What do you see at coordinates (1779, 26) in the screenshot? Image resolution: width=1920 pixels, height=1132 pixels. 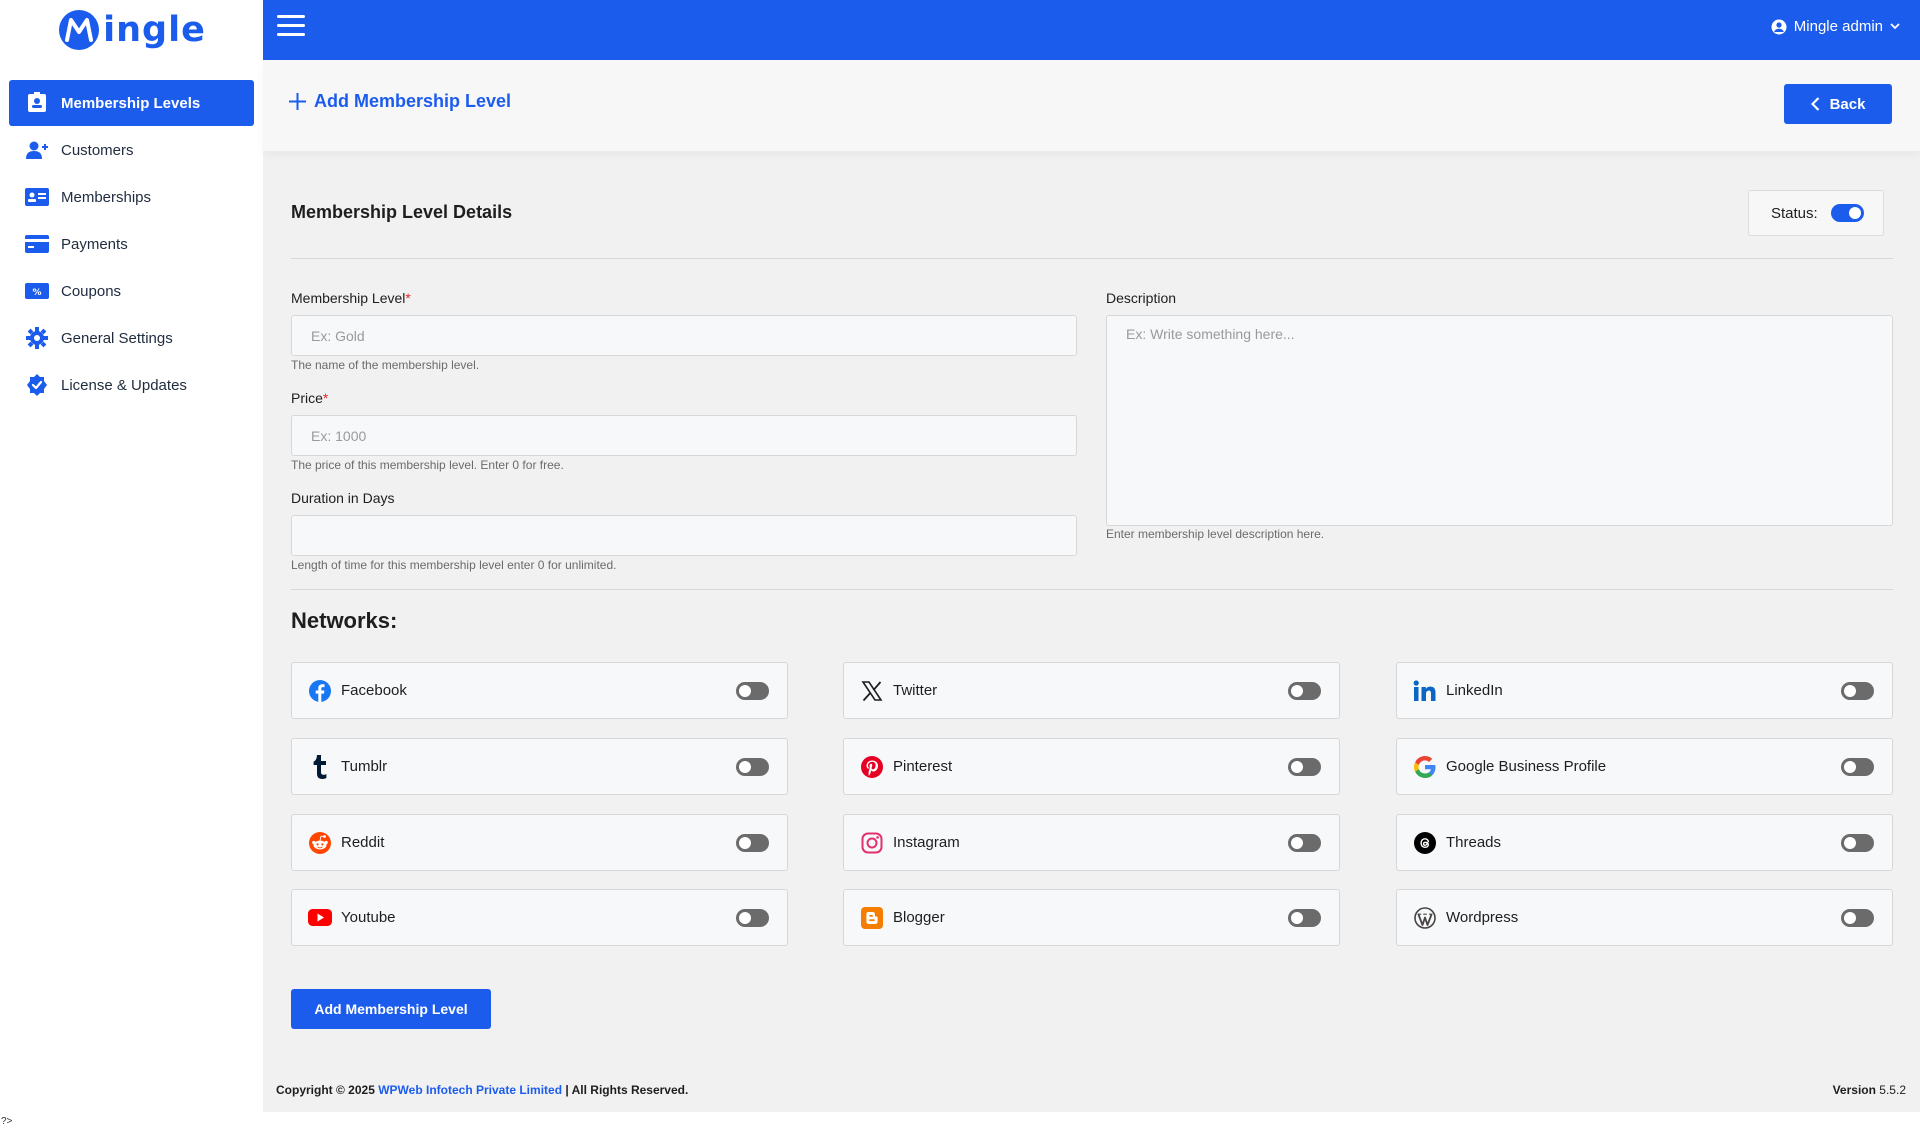 I see `user-circle-icon` at bounding box center [1779, 26].